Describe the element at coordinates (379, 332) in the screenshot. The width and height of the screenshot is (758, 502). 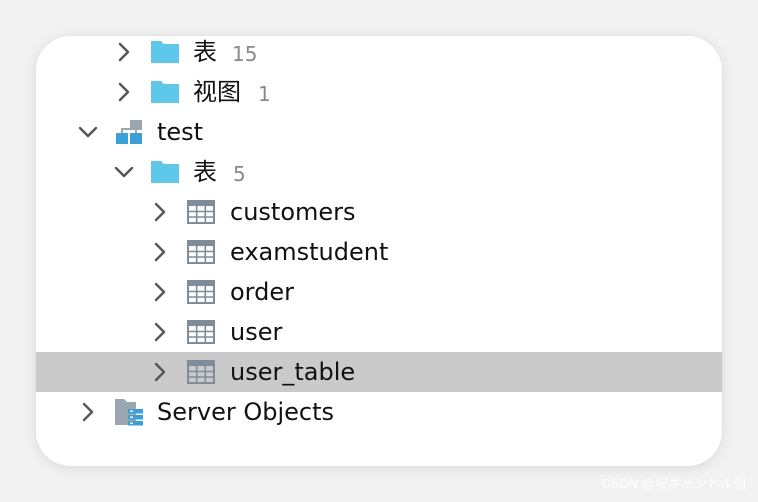
I see `table-item-user: user` at that location.